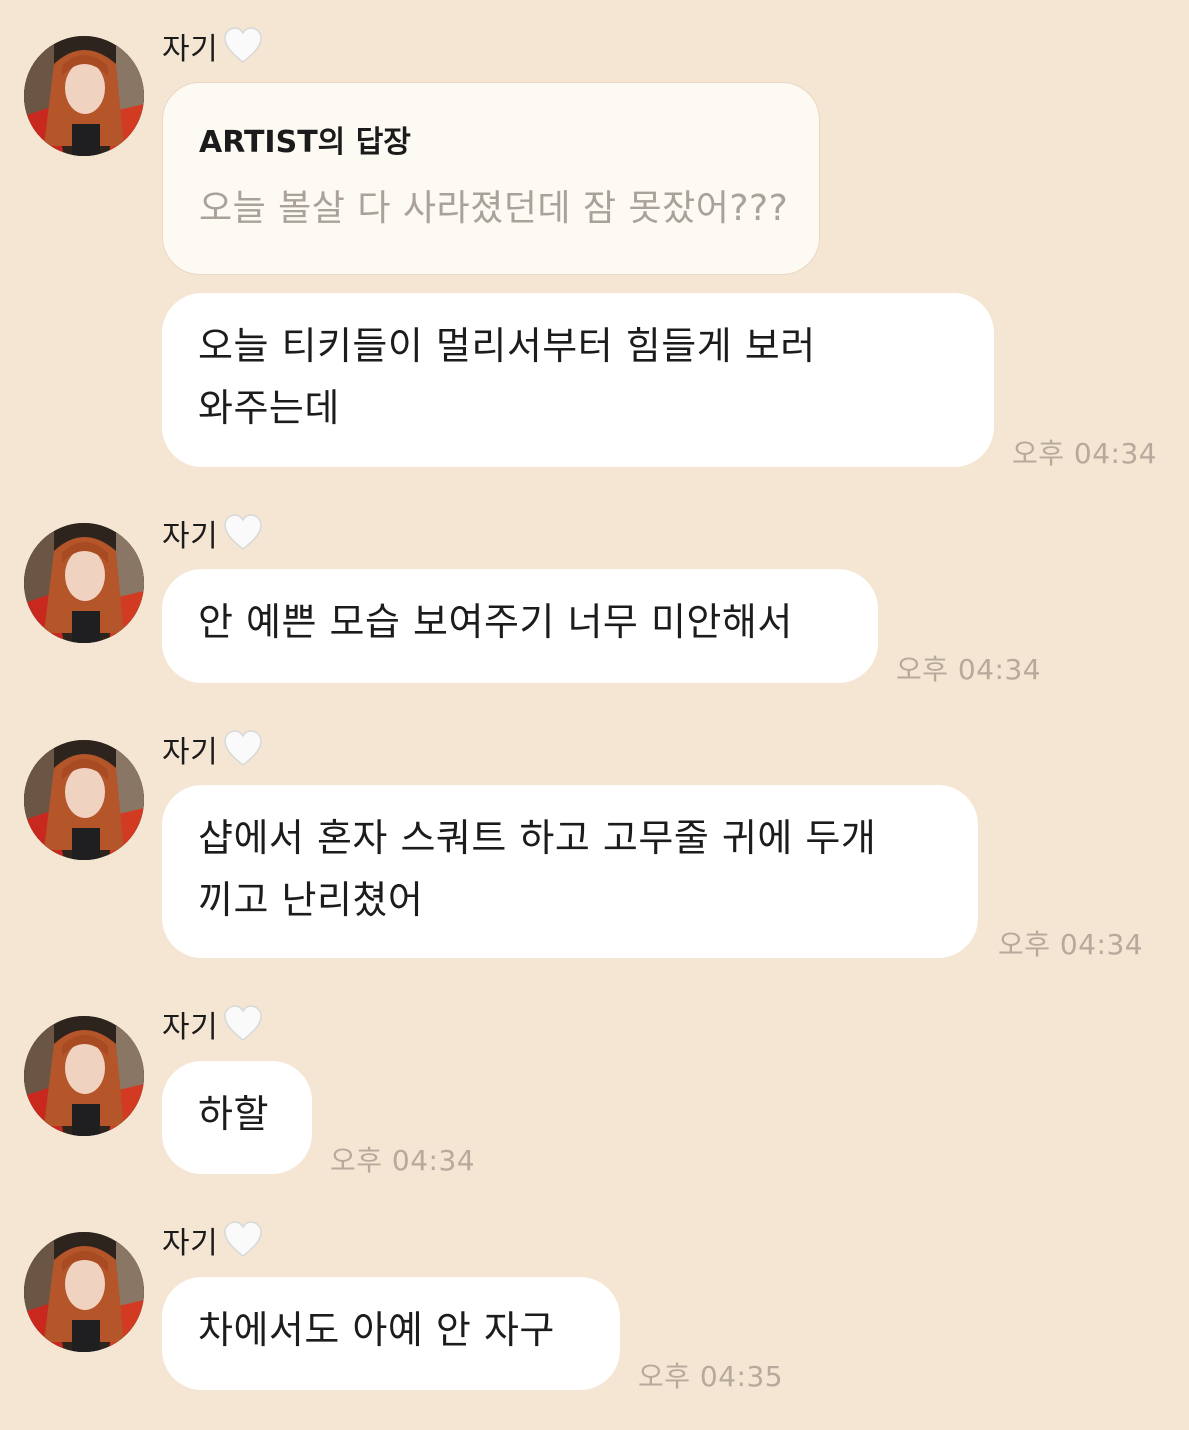 The image size is (1189, 1430). What do you see at coordinates (711, 1376) in the screenshot?
I see `message-timestamp: 오후 04:35` at bounding box center [711, 1376].